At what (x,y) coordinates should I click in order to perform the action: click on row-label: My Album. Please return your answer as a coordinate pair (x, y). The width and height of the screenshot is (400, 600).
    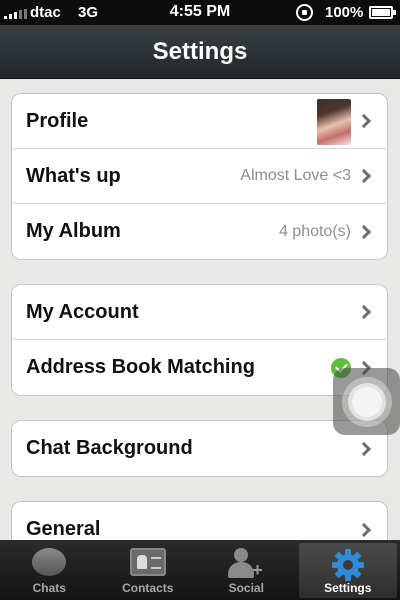
    Looking at the image, I should click on (73, 231).